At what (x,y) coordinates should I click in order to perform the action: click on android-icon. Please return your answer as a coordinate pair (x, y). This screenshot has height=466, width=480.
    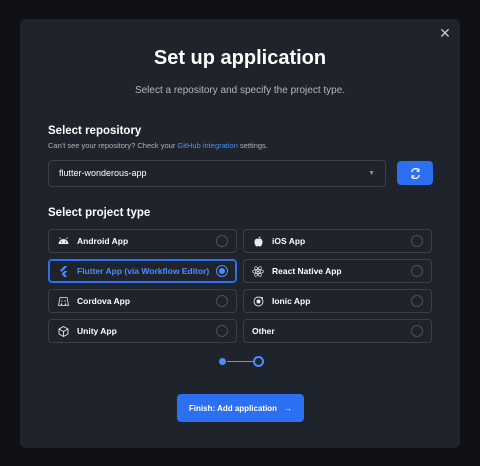
    Looking at the image, I should click on (63, 241).